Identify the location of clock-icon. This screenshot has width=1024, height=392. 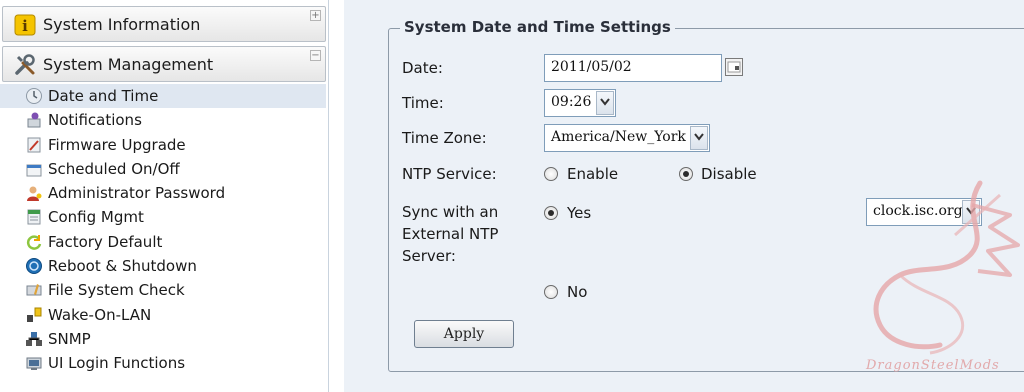
(34, 96).